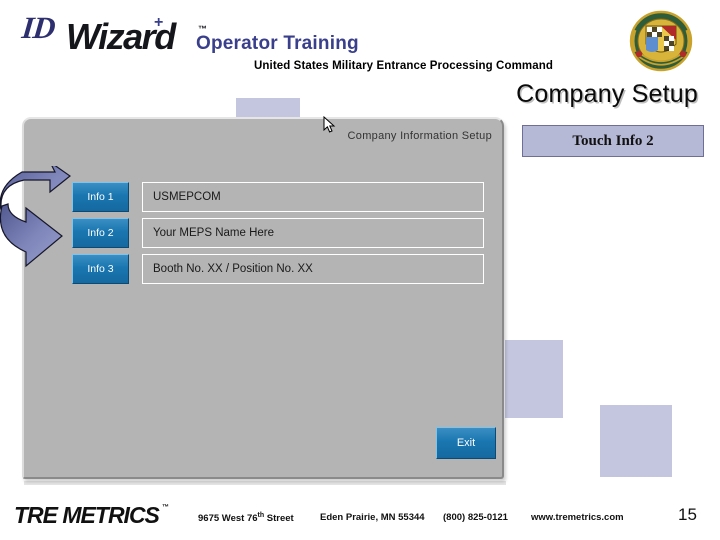 The image size is (720, 540). What do you see at coordinates (165, 507) in the screenshot?
I see `tremetrics-trademark: ™` at bounding box center [165, 507].